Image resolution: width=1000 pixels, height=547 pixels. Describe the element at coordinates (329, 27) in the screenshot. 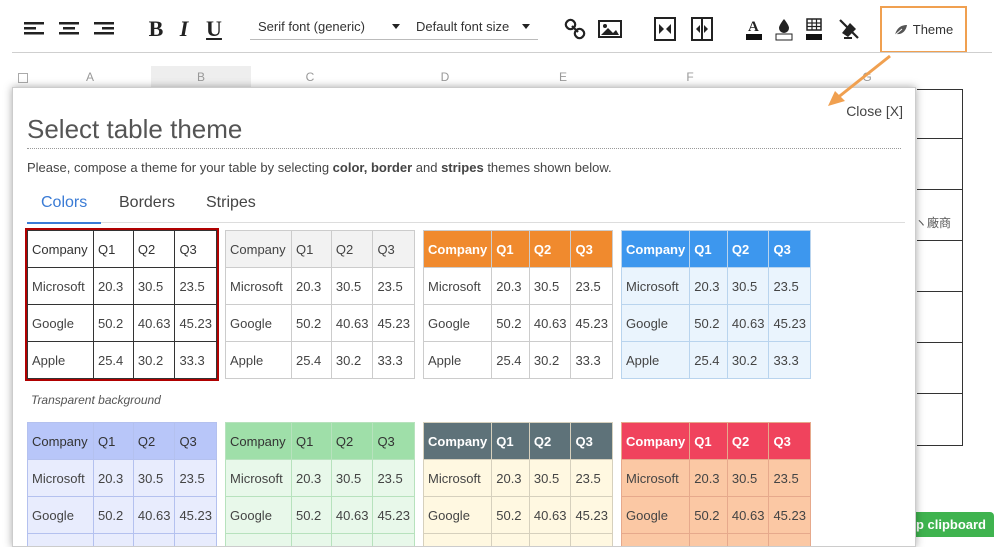

I see `font-family-select: Serif font (generic)` at that location.